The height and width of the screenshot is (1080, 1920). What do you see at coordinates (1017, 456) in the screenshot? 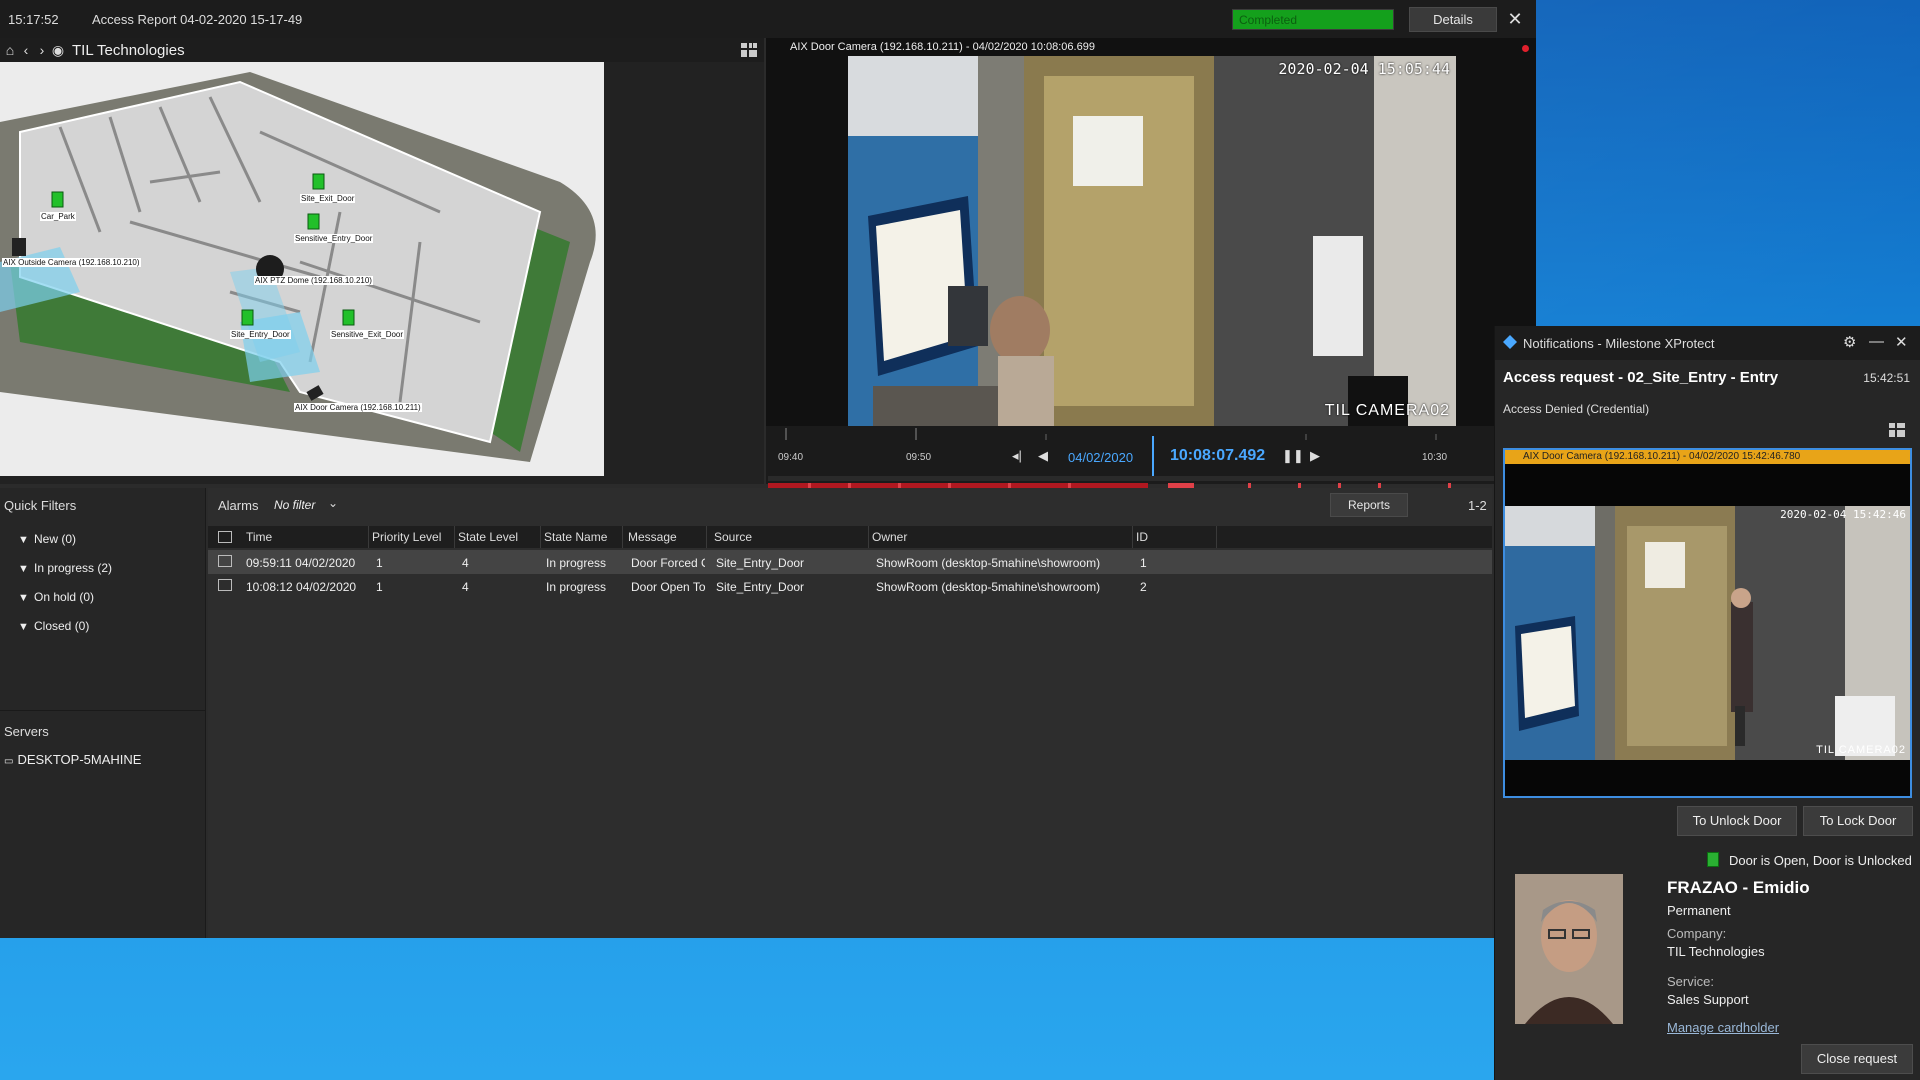
I see `skip-back-icon: ◂|` at bounding box center [1017, 456].